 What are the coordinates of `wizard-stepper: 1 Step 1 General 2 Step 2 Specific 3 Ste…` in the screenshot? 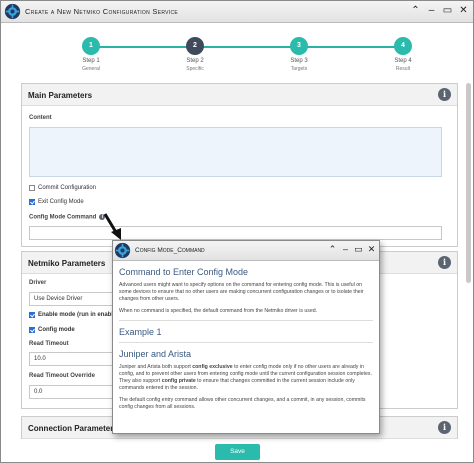 It's located at (237, 54).